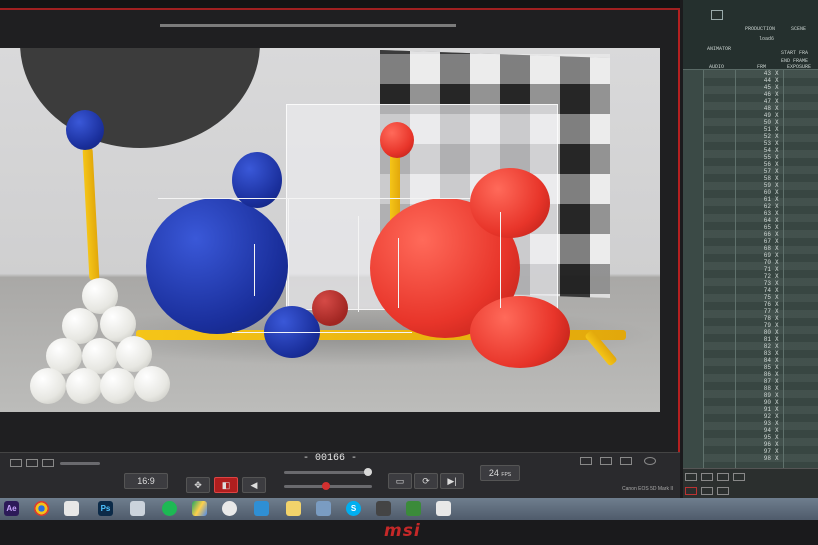 This screenshot has height=545, width=818. What do you see at coordinates (510, 203) in the screenshot?
I see `red-blob-arm` at bounding box center [510, 203].